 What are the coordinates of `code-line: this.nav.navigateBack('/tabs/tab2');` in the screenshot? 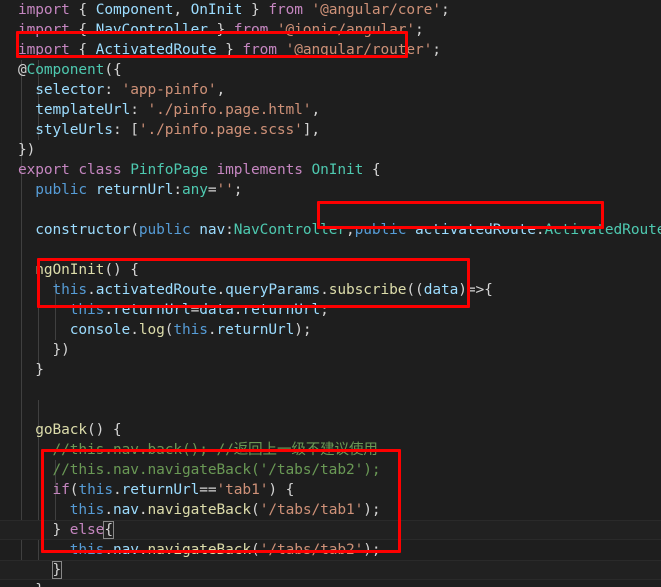 It's located at (330, 550).